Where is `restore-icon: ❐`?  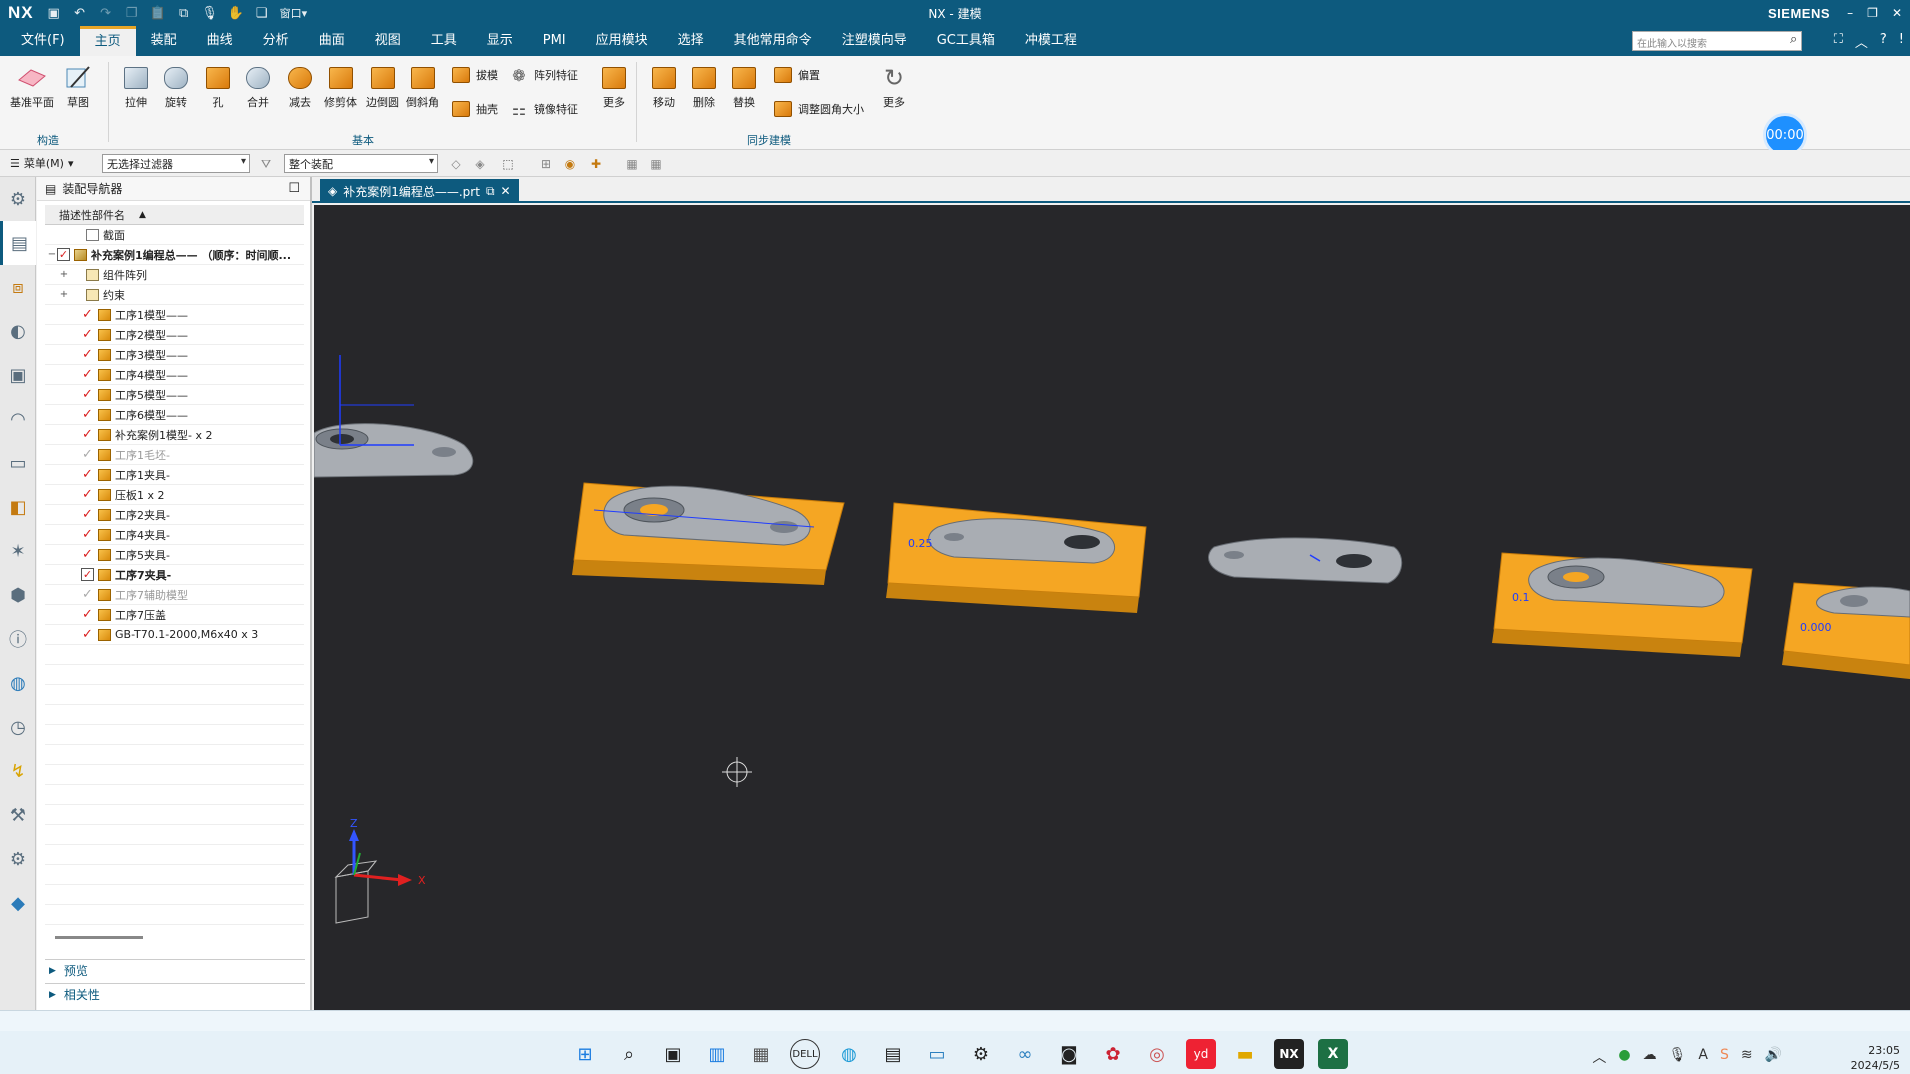 restore-icon: ❐ is located at coordinates (1872, 13).